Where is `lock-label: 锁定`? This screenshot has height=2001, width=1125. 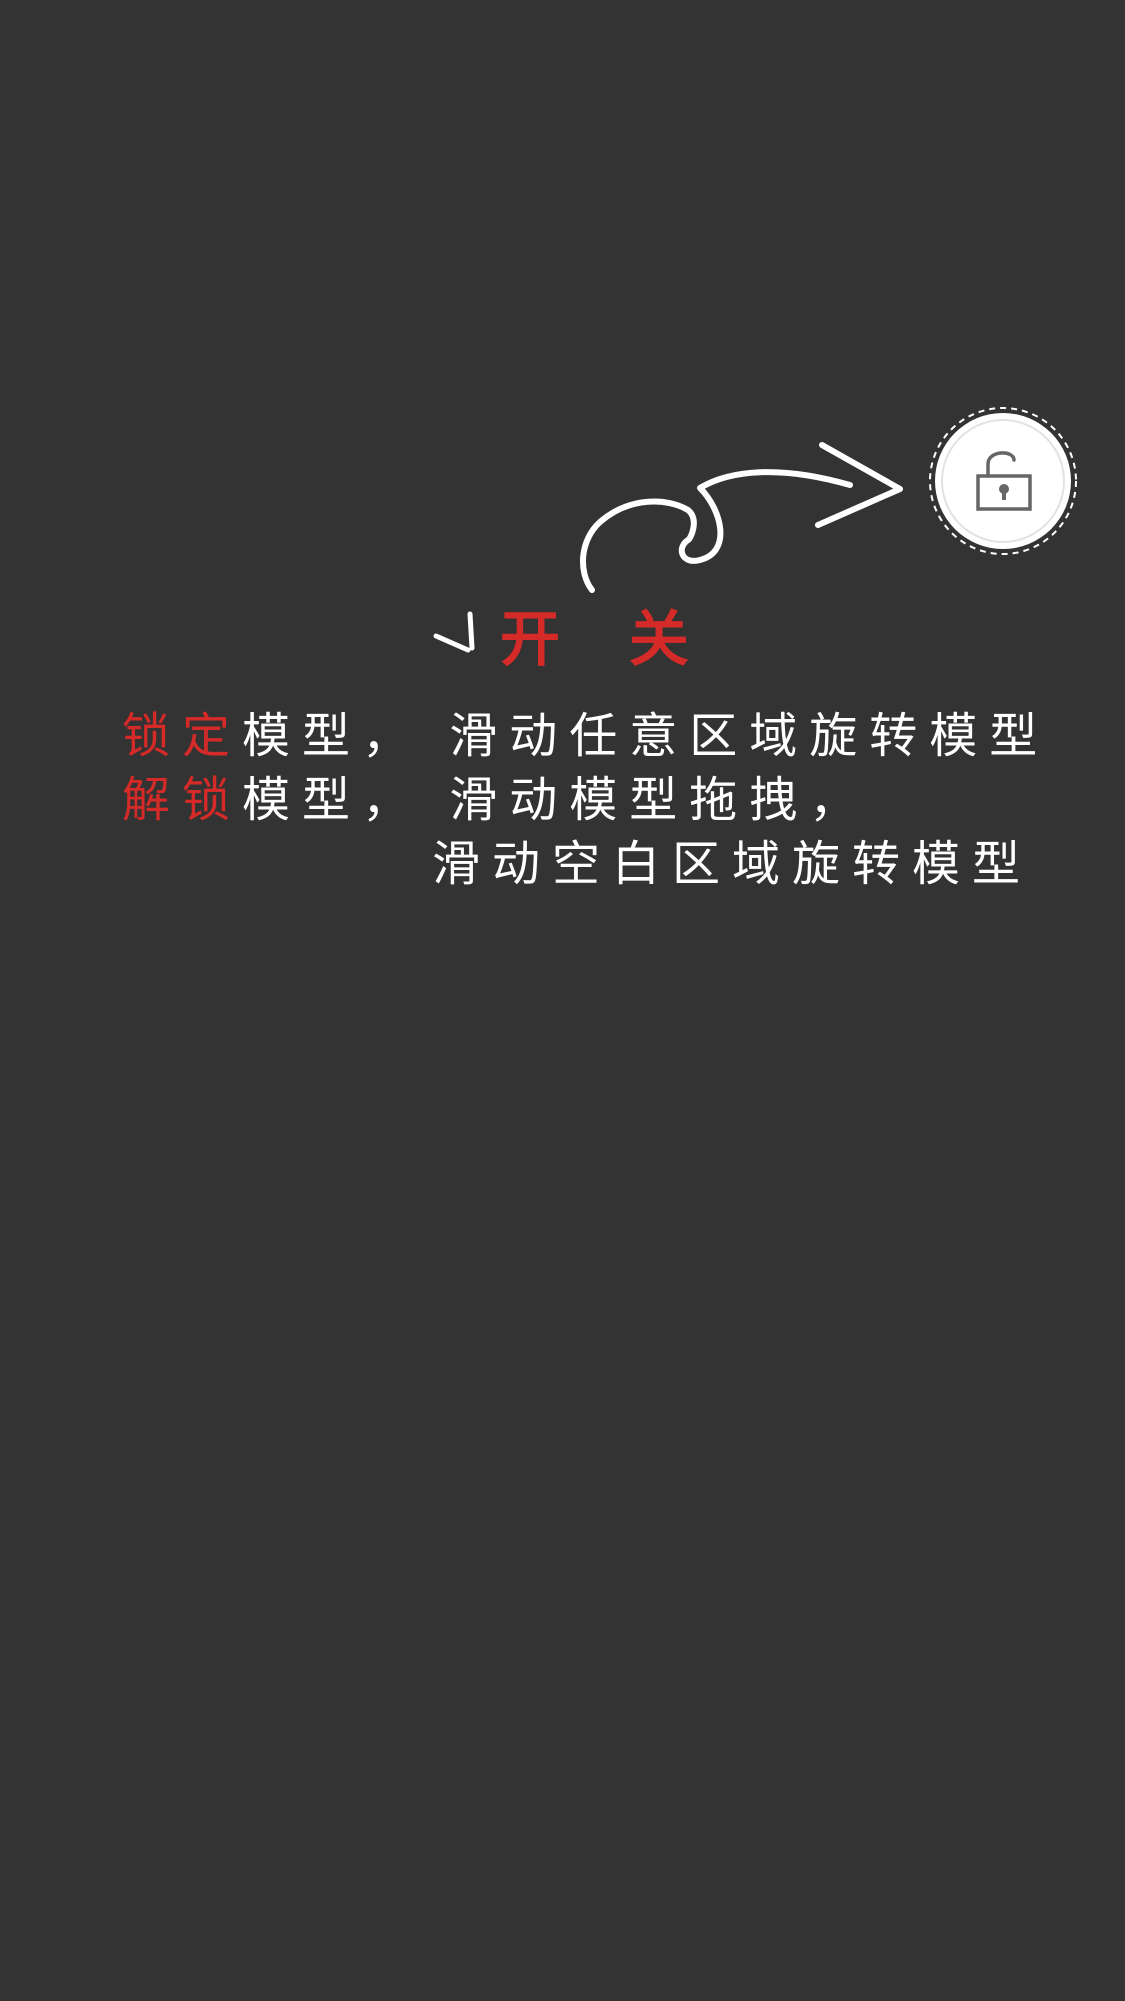 lock-label: 锁定 is located at coordinates (182, 736).